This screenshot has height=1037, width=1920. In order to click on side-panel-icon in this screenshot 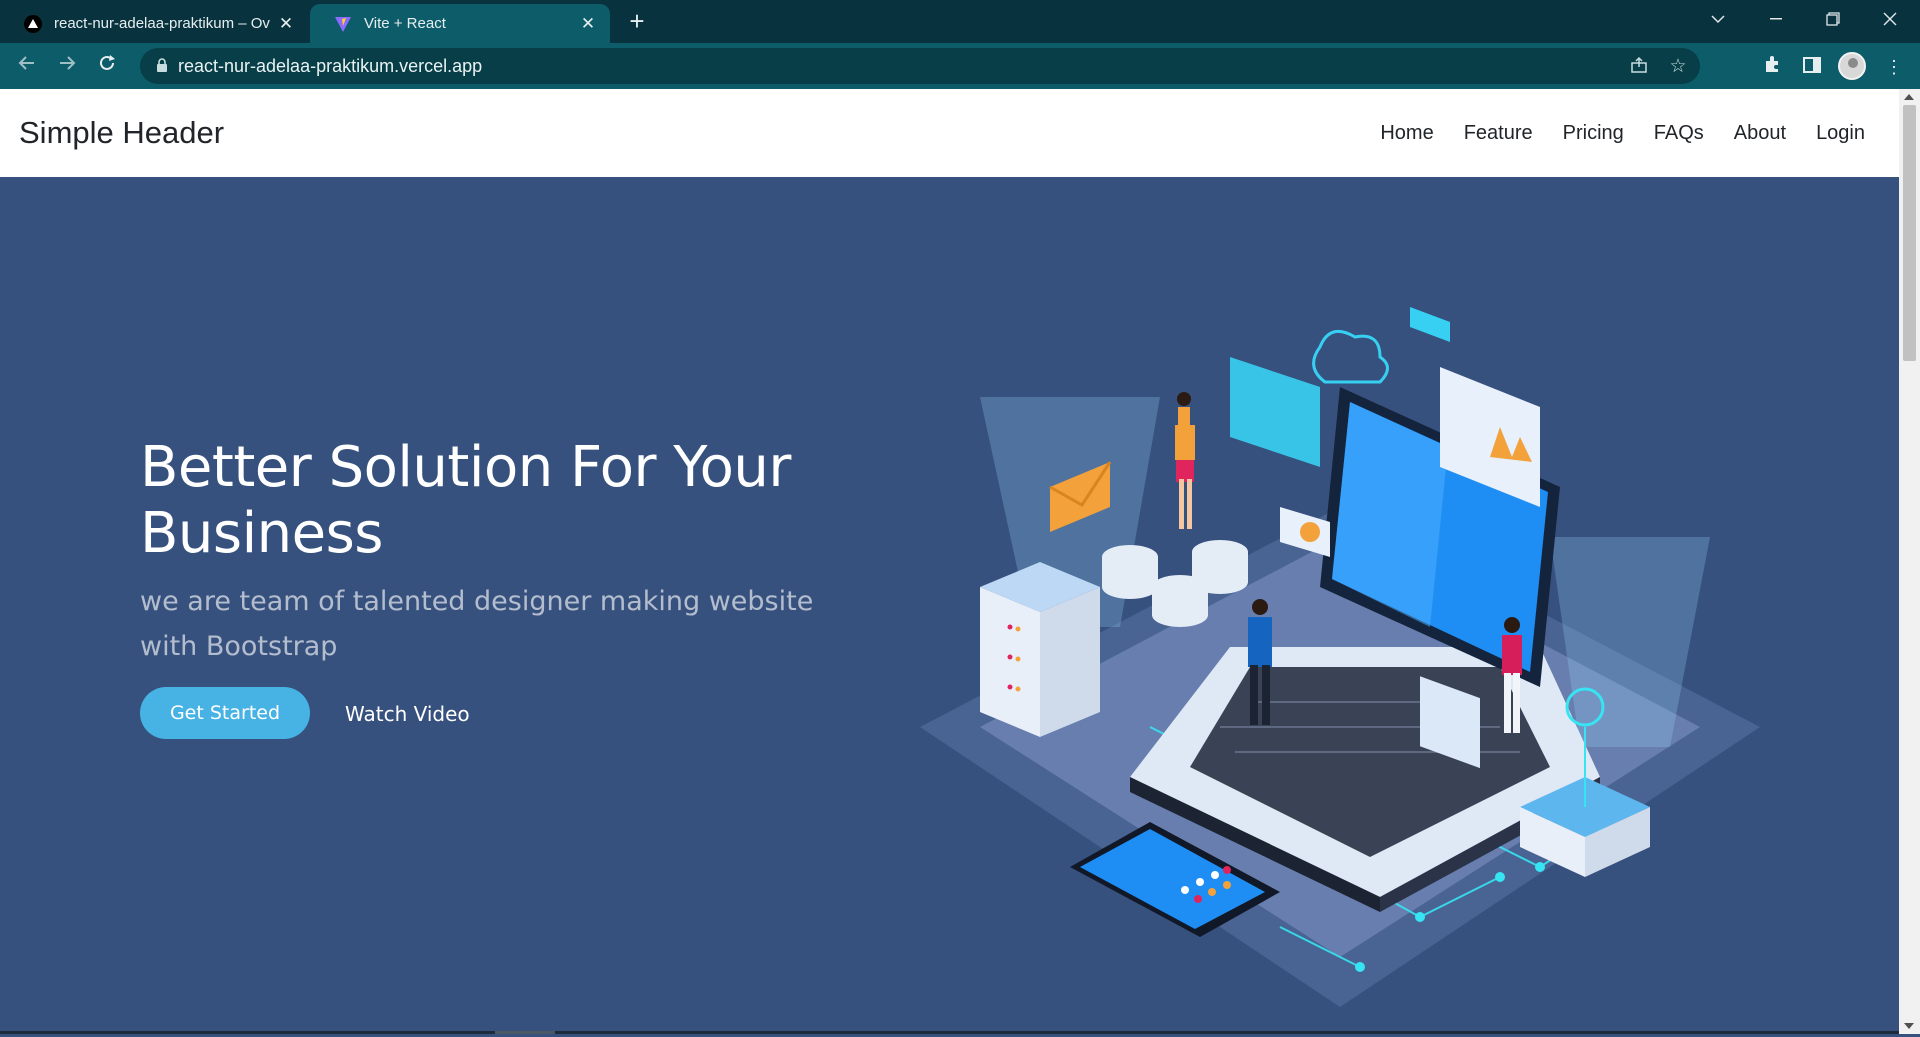, I will do `click(1812, 67)`.